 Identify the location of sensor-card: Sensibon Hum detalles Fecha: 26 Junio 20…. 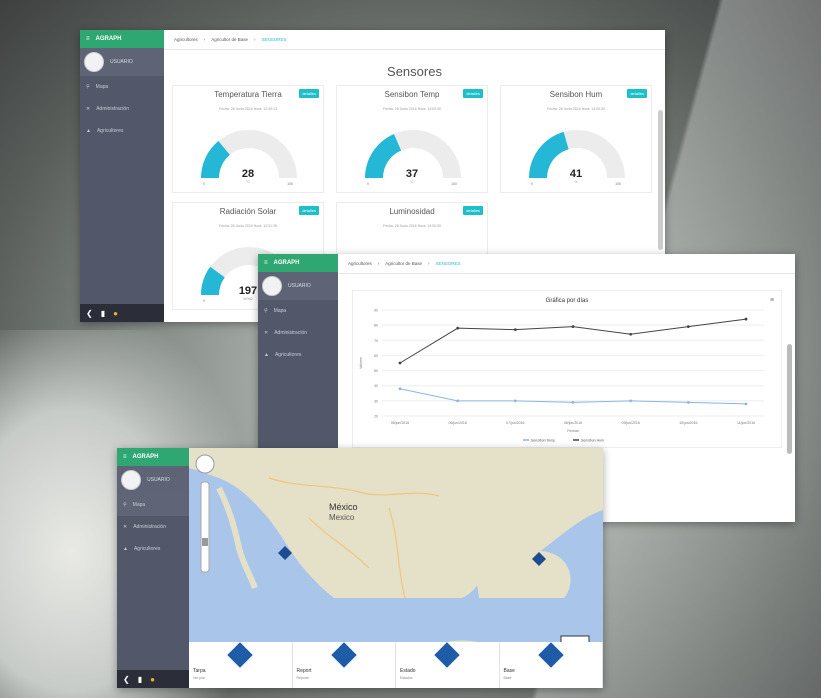
(576, 139).